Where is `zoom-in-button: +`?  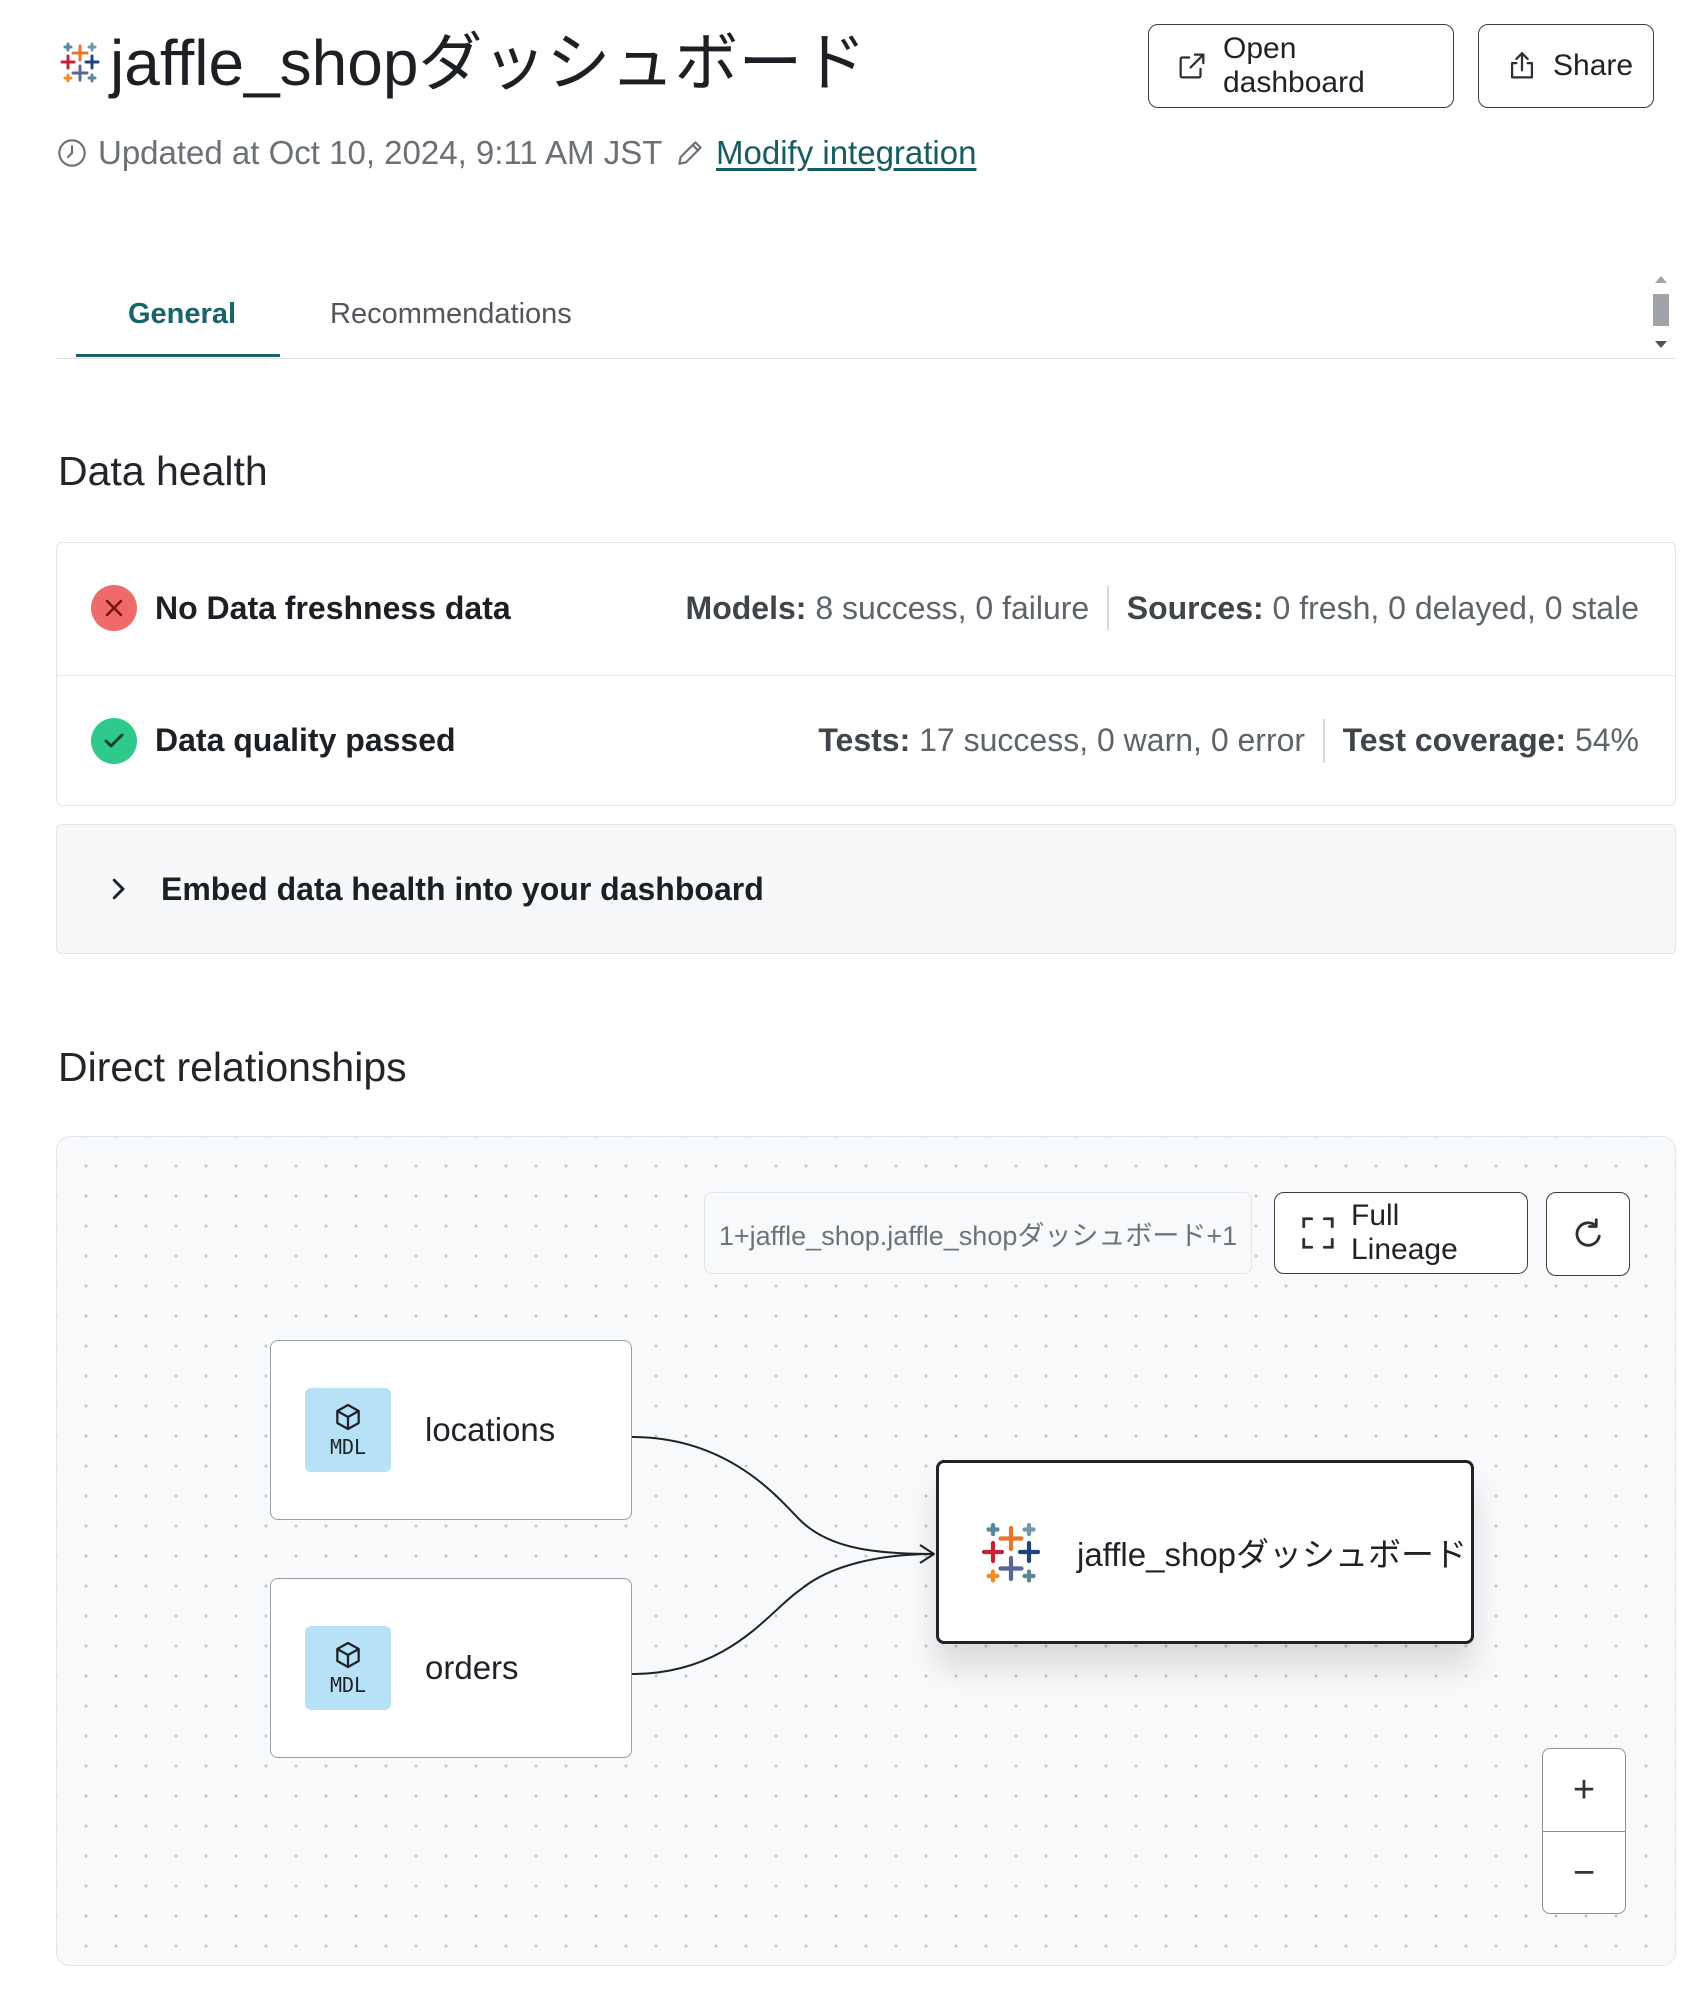
zoom-in-button: + is located at coordinates (1584, 1790).